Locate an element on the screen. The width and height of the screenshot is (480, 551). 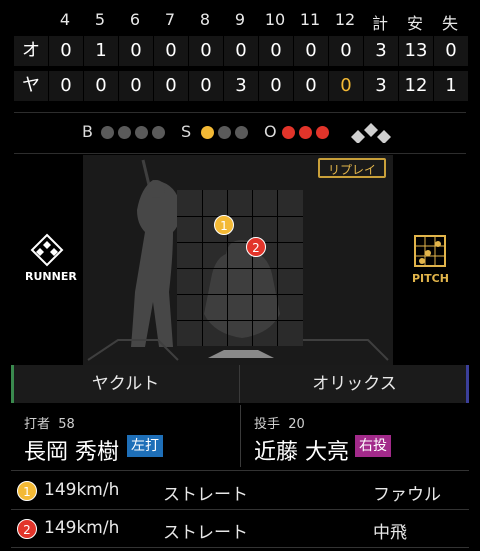
pitcher-hand-badge: 右投 is located at coordinates (373, 446).